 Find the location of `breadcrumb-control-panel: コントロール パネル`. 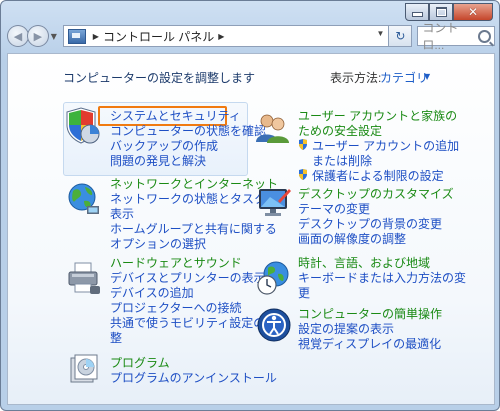

breadcrumb-control-panel: コントロール パネル is located at coordinates (158, 36).